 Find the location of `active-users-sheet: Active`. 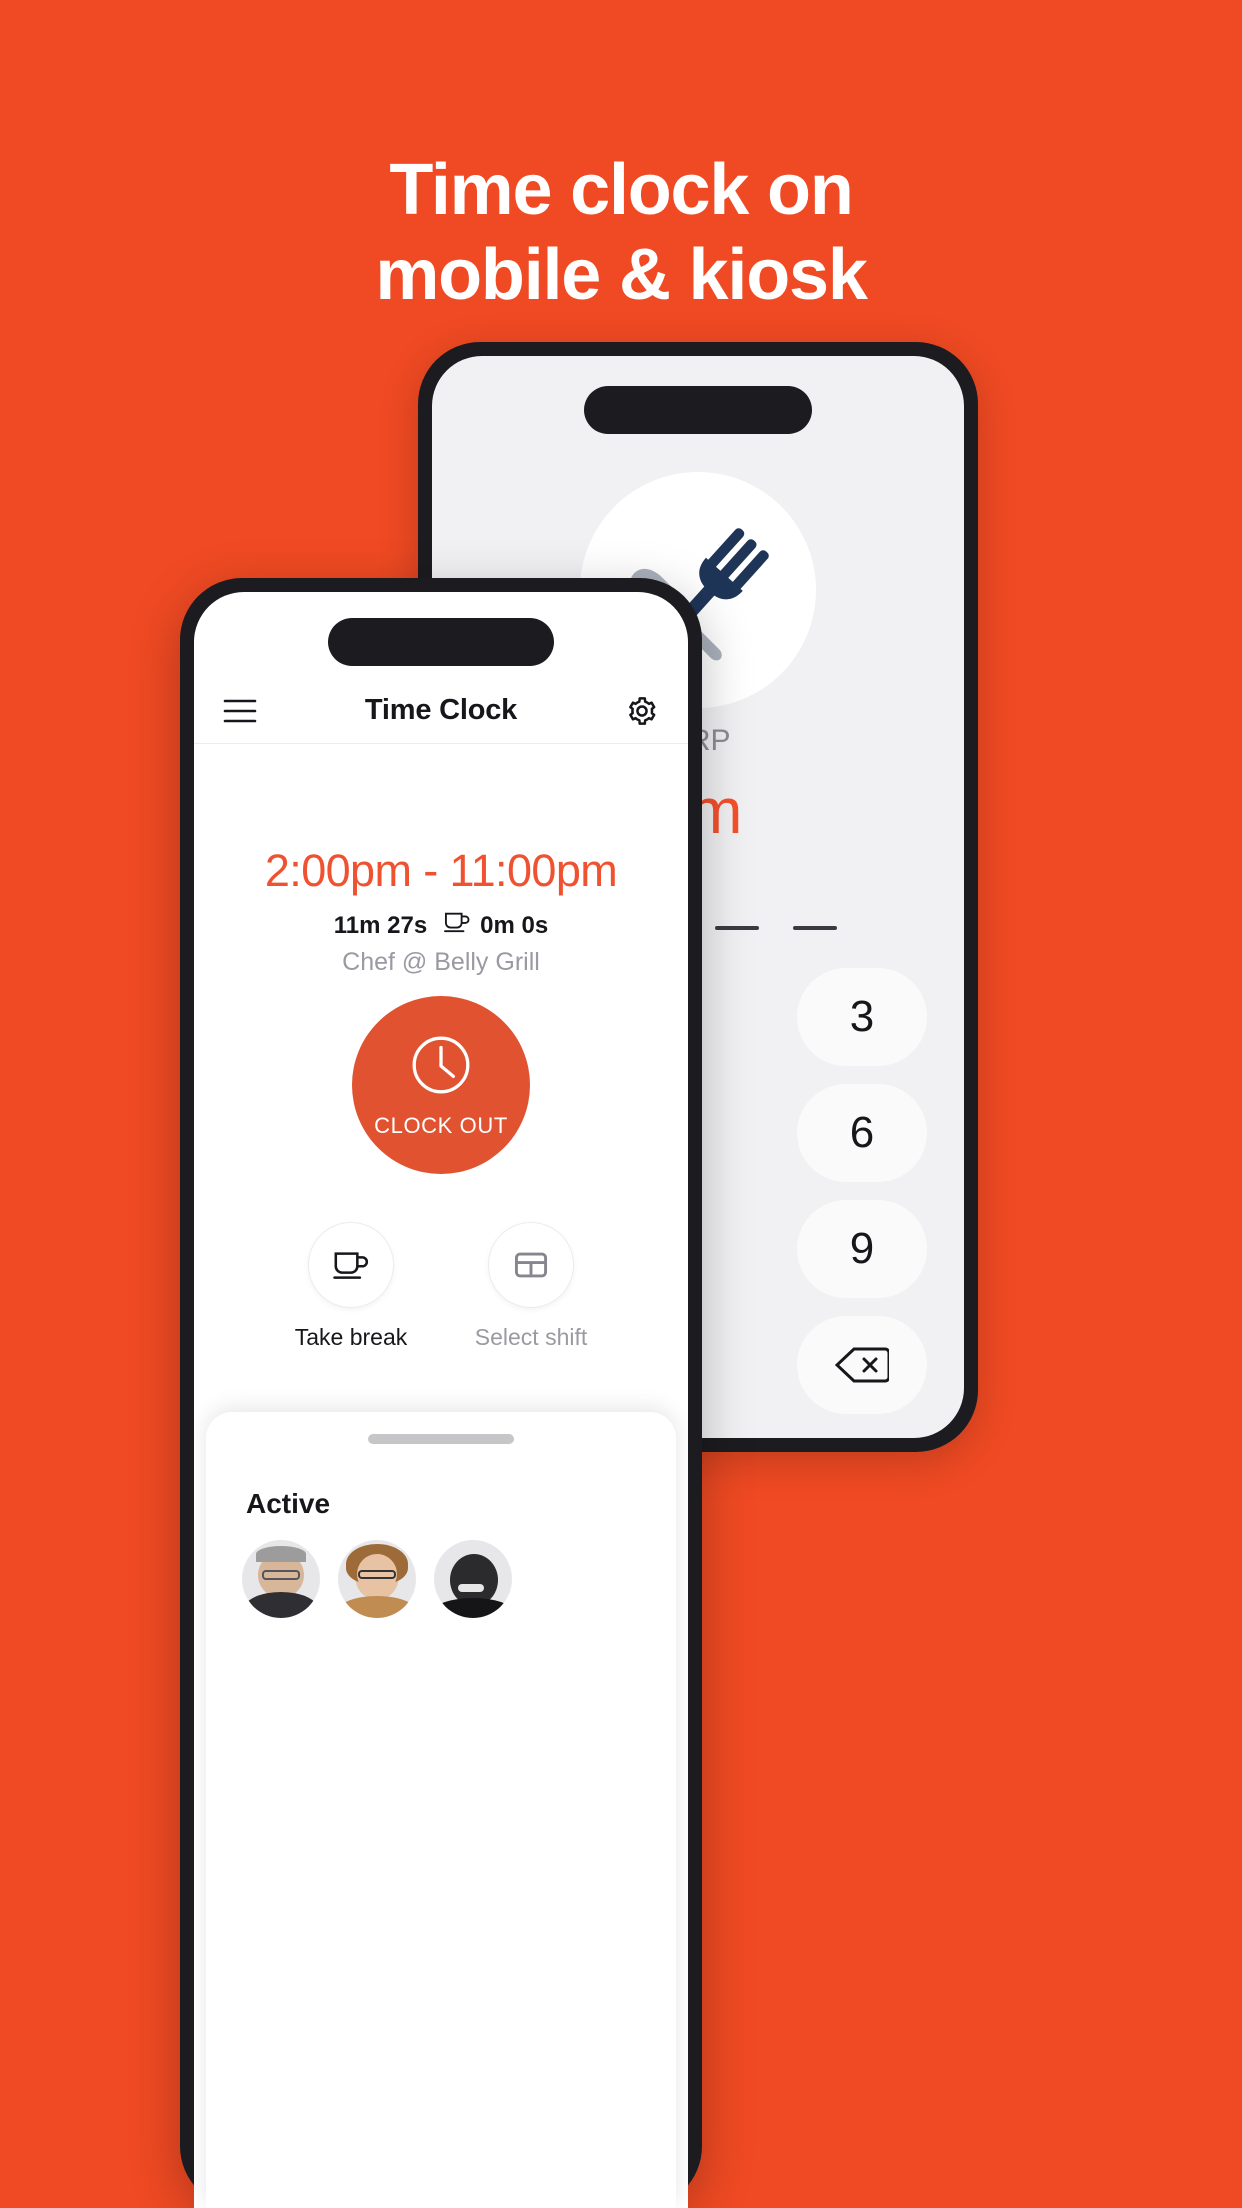

active-users-sheet: Active is located at coordinates (441, 1810).